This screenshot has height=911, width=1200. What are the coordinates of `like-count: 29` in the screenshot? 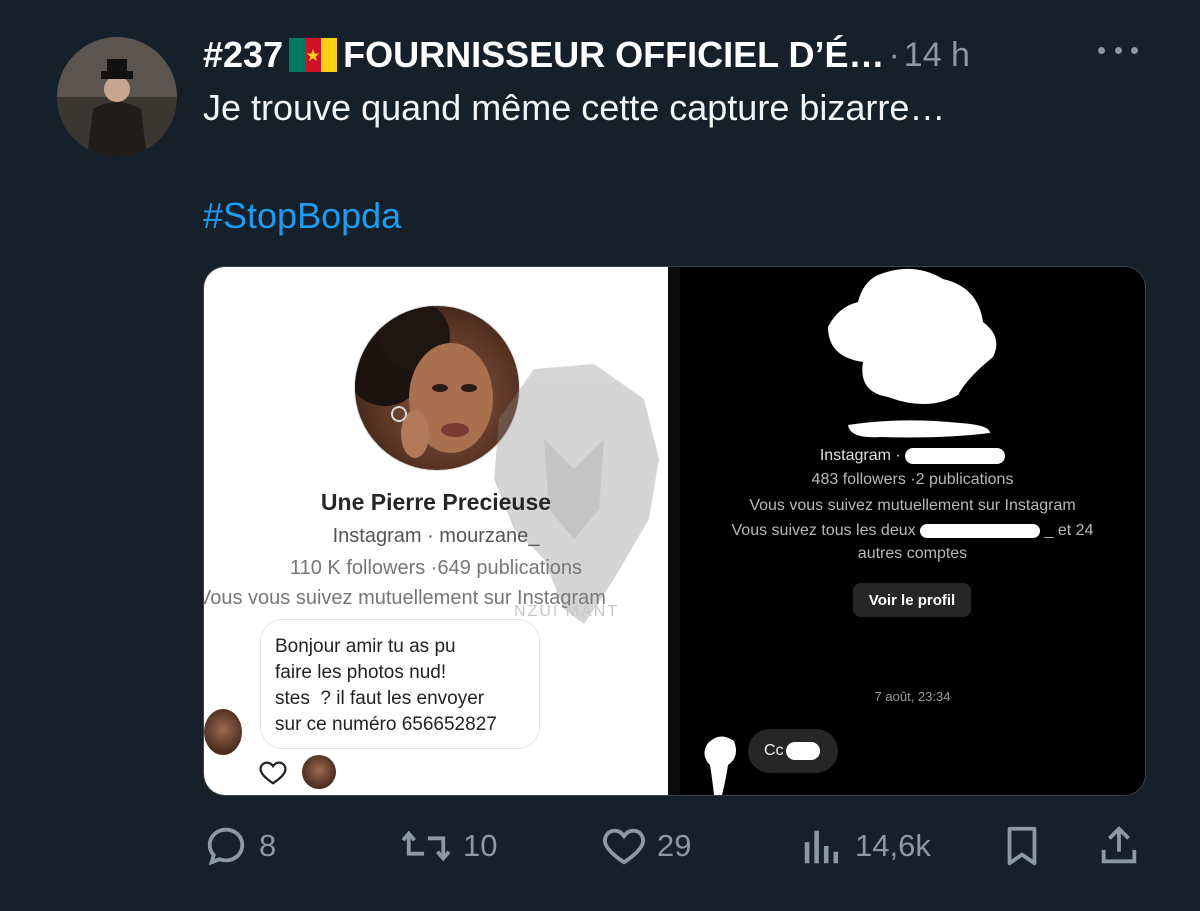 It's located at (674, 845).